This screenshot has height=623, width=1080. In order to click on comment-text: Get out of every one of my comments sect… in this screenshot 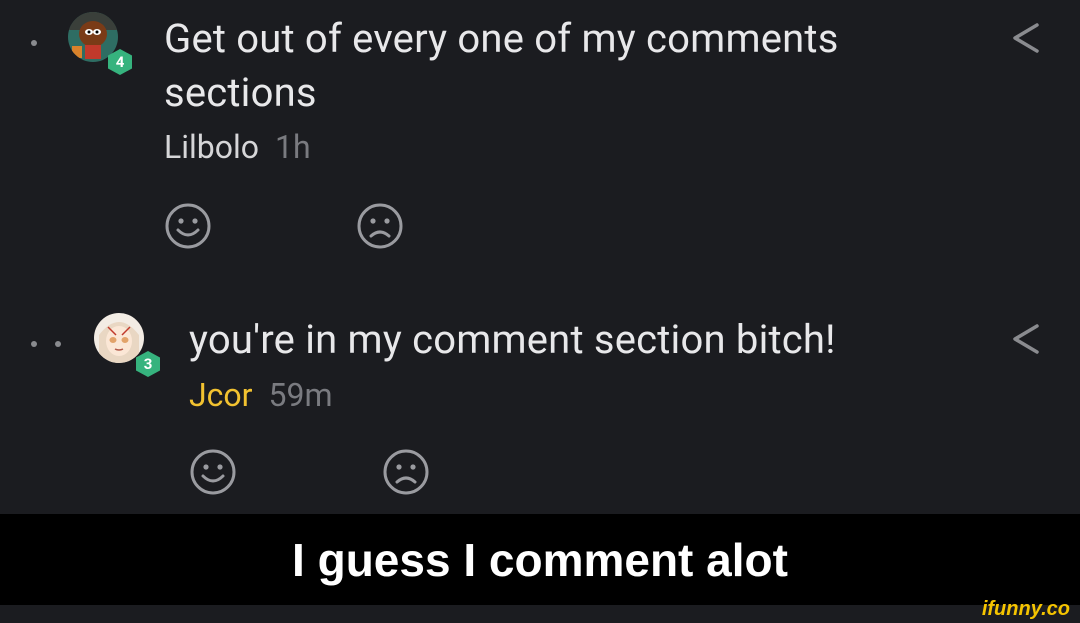, I will do `click(501, 65)`.